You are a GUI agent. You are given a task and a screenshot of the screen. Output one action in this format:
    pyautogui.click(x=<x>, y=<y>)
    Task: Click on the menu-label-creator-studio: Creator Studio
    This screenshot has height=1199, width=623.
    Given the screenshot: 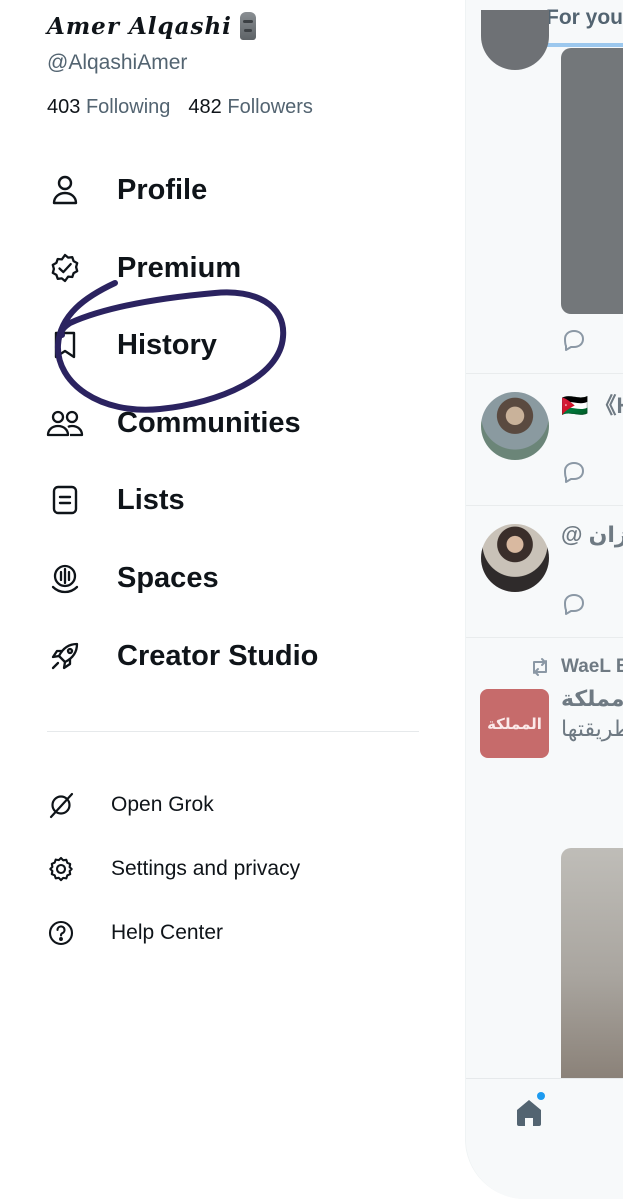 What is the action you would take?
    pyautogui.click(x=218, y=655)
    